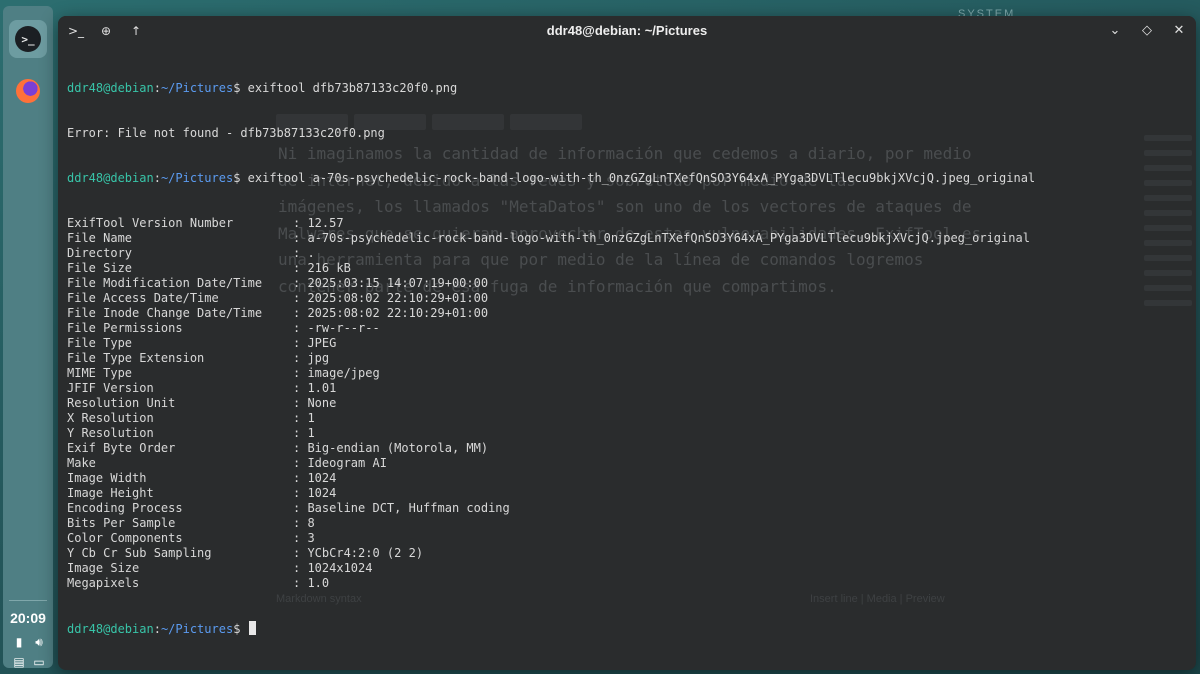 The height and width of the screenshot is (674, 1200). Describe the element at coordinates (121, 523) in the screenshot. I see `exif-field-key: Bits Per Sample` at that location.